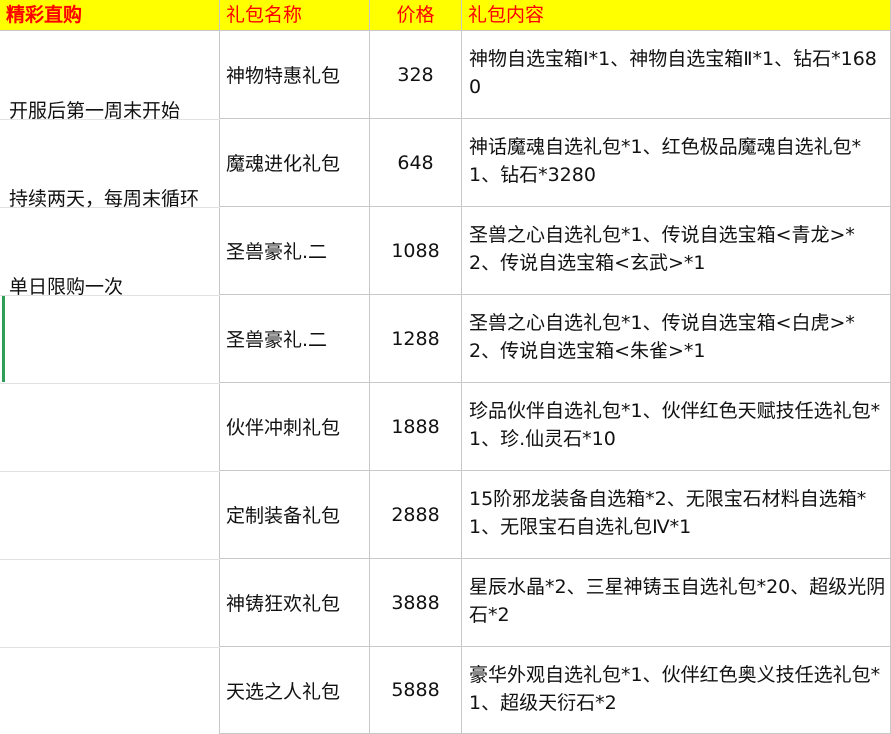  What do you see at coordinates (676, 690) in the screenshot?
I see `pack-content-cell: 豪华外观自选礼包*1、伙伴红色奥义技任选礼包*1、超级天衍石*2` at bounding box center [676, 690].